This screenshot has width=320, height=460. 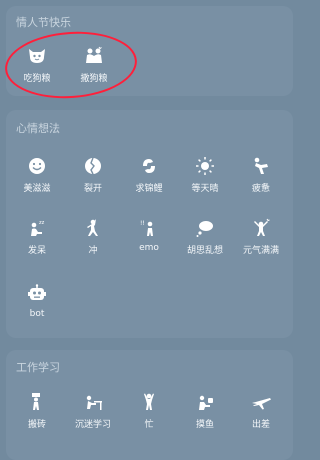 I want to click on status-item-crack: 裂开, so click(x=93, y=175).